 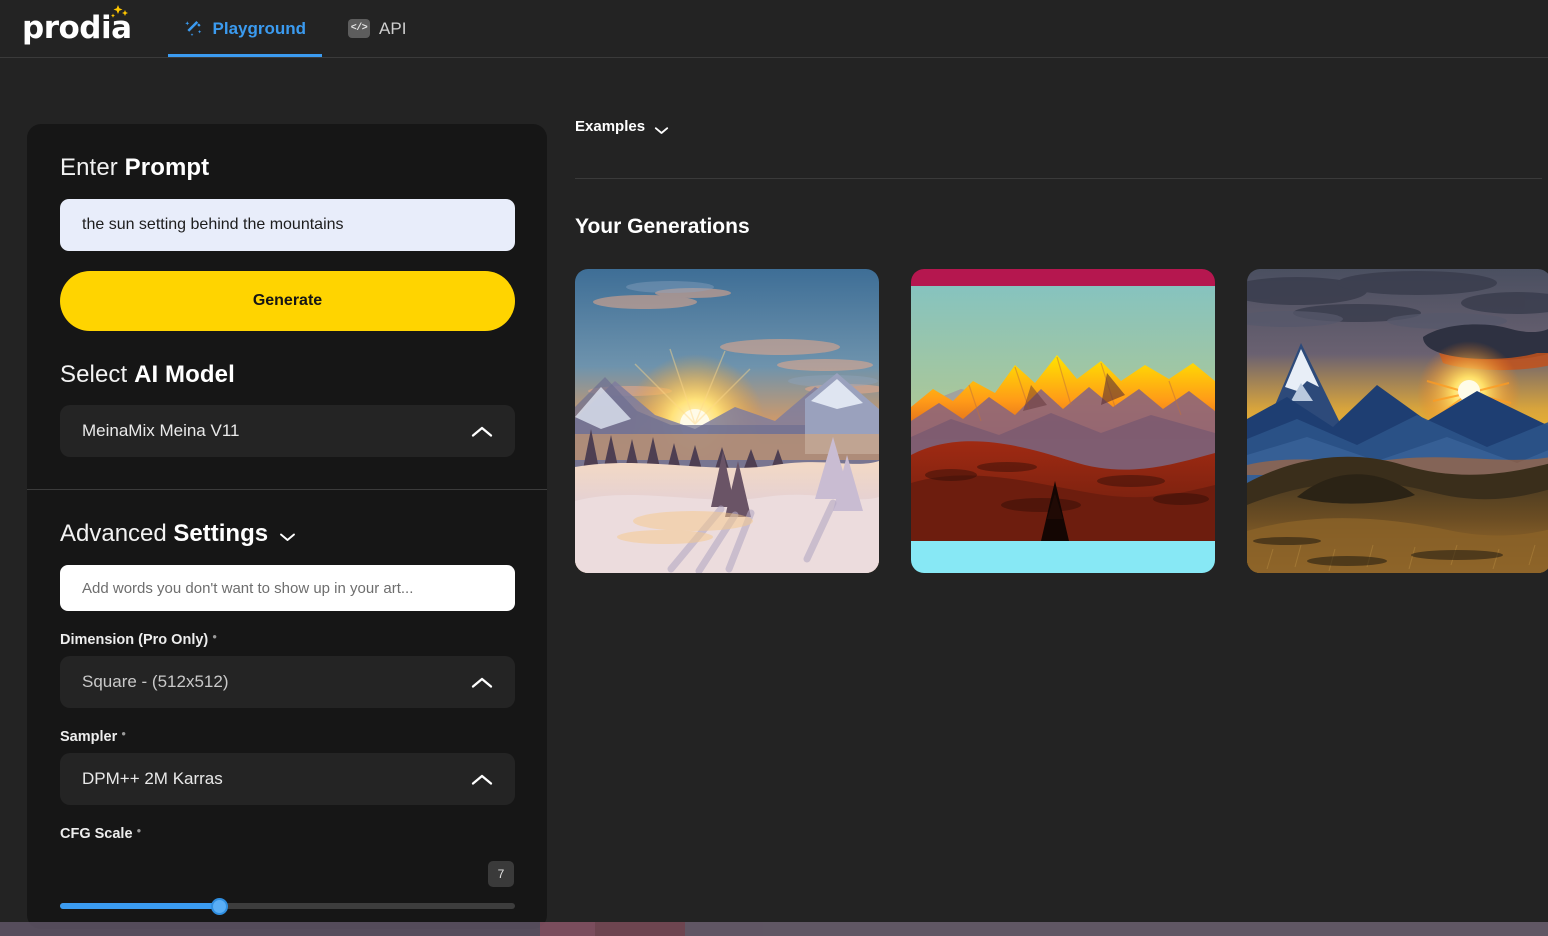 What do you see at coordinates (287, 301) in the screenshot?
I see `generate-button: Generate` at bounding box center [287, 301].